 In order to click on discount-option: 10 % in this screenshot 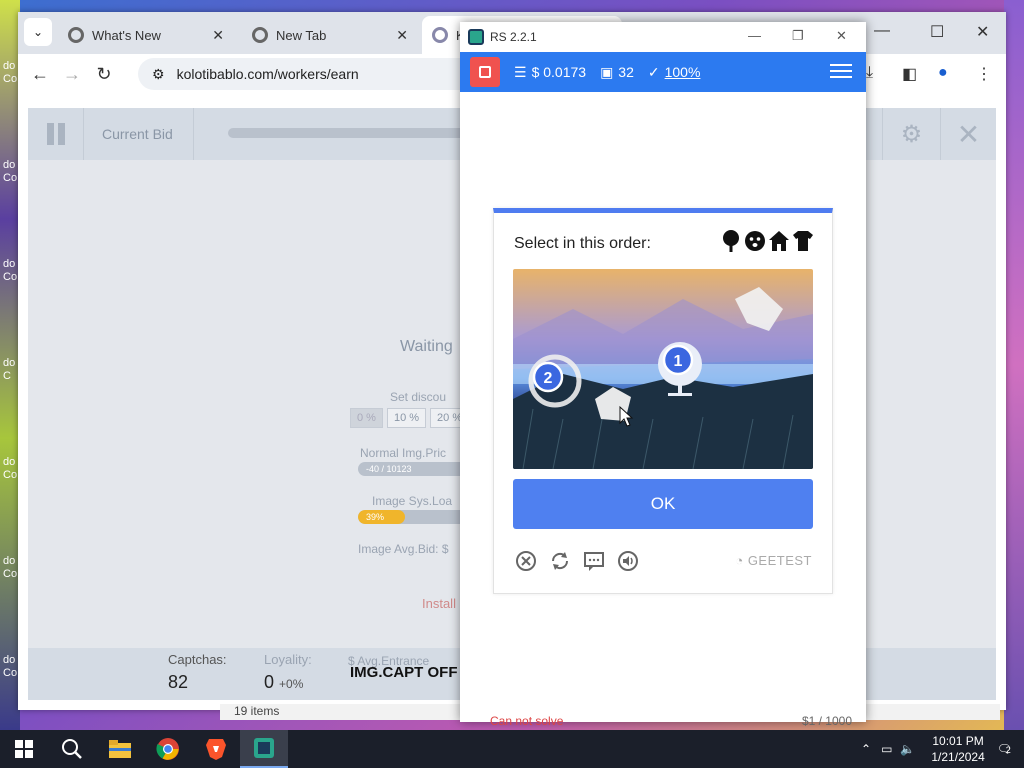, I will do `click(406, 418)`.